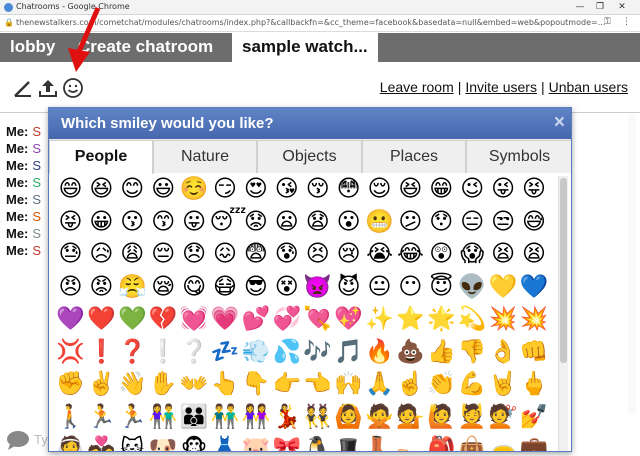  What do you see at coordinates (441, 442) in the screenshot?
I see `emoji-button: 🎒` at bounding box center [441, 442].